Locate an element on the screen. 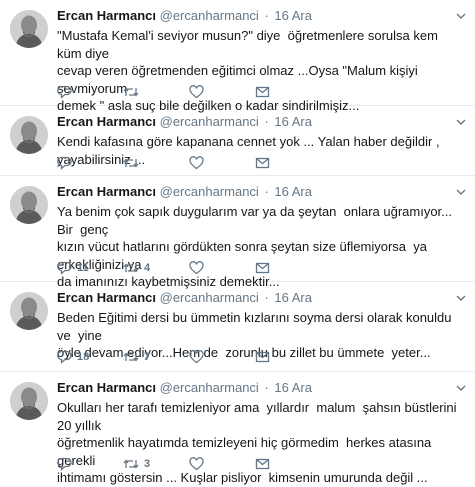  reply-count: 11 is located at coordinates (83, 268).